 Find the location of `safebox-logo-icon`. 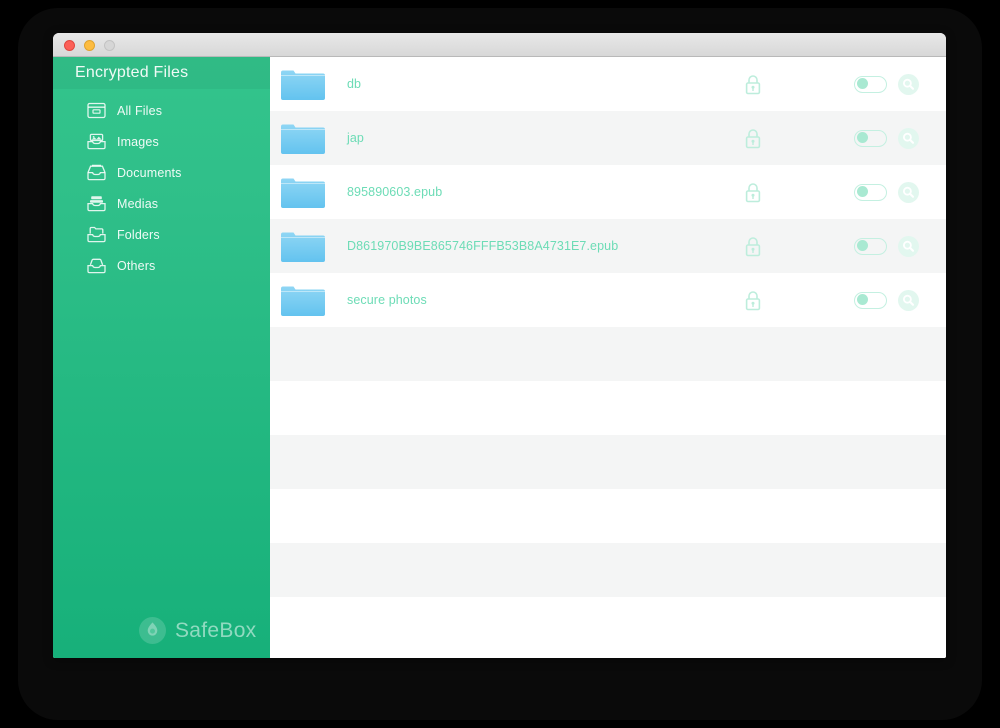

safebox-logo-icon is located at coordinates (152, 630).